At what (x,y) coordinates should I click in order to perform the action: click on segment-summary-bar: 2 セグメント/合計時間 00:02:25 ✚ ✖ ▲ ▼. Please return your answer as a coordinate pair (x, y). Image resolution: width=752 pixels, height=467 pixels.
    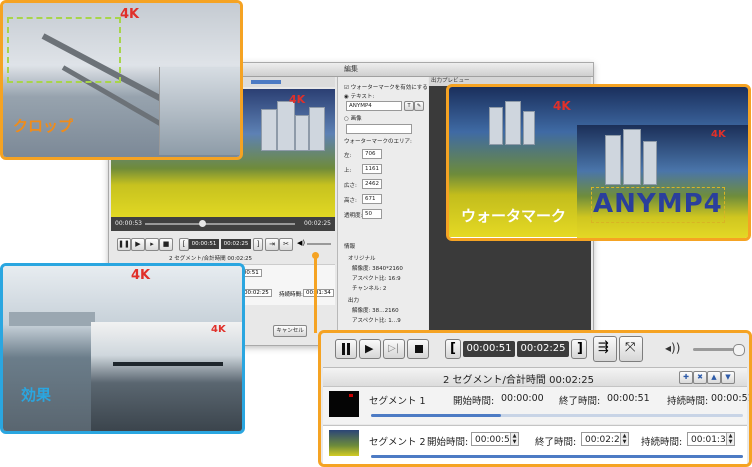
    Looking at the image, I should click on (535, 376).